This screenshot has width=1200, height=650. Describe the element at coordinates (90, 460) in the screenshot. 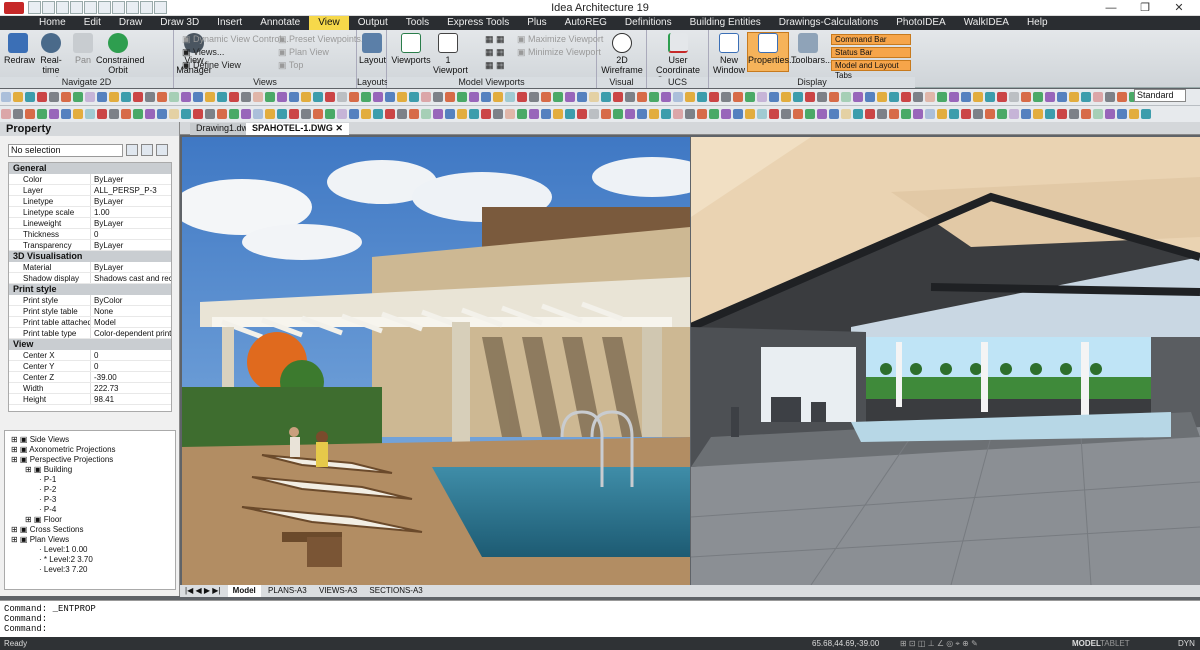

I see `tree-item: ⊞ ▣ Perspective Projections` at that location.